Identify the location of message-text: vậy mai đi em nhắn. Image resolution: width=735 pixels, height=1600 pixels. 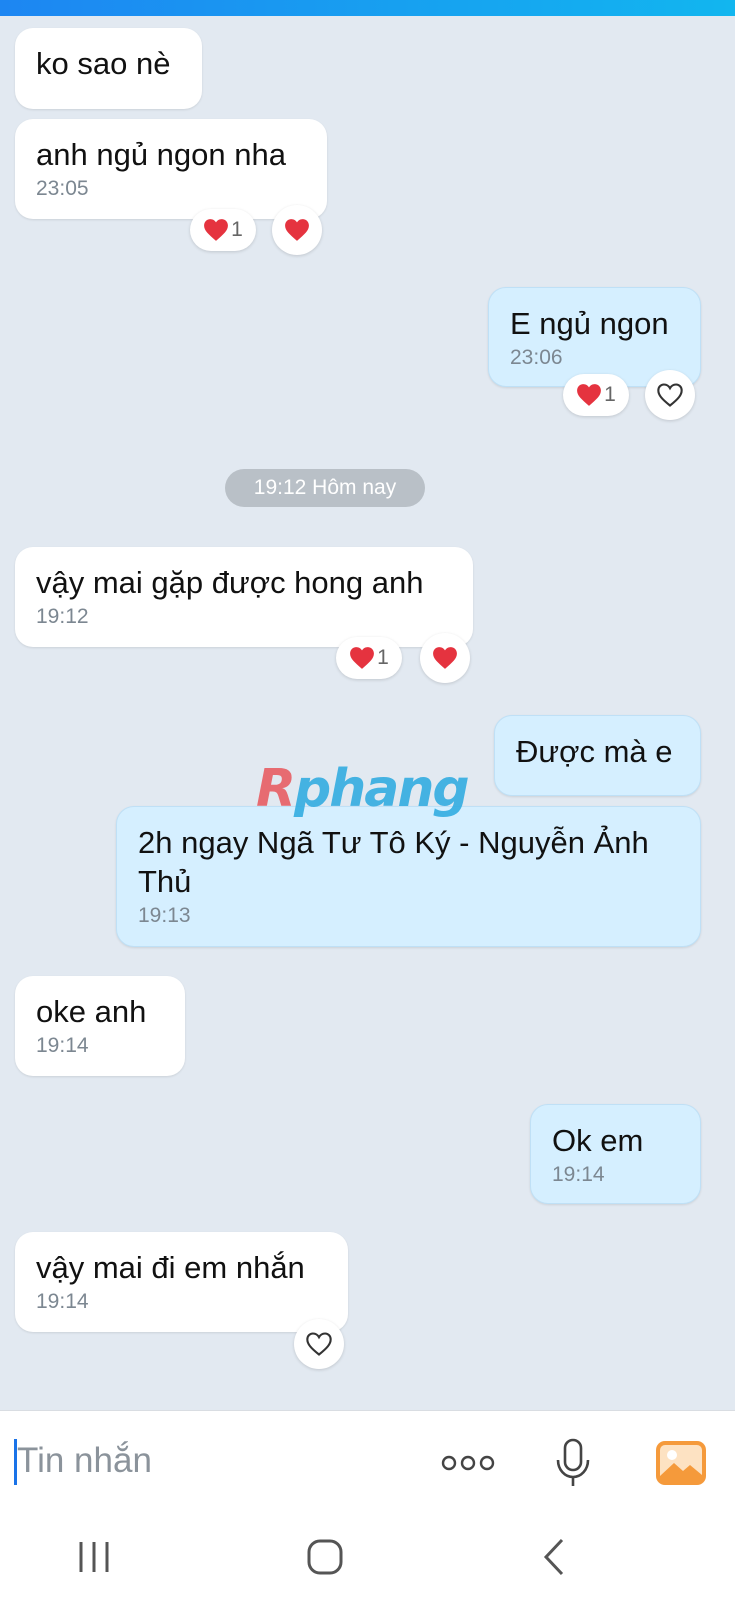
(170, 1267).